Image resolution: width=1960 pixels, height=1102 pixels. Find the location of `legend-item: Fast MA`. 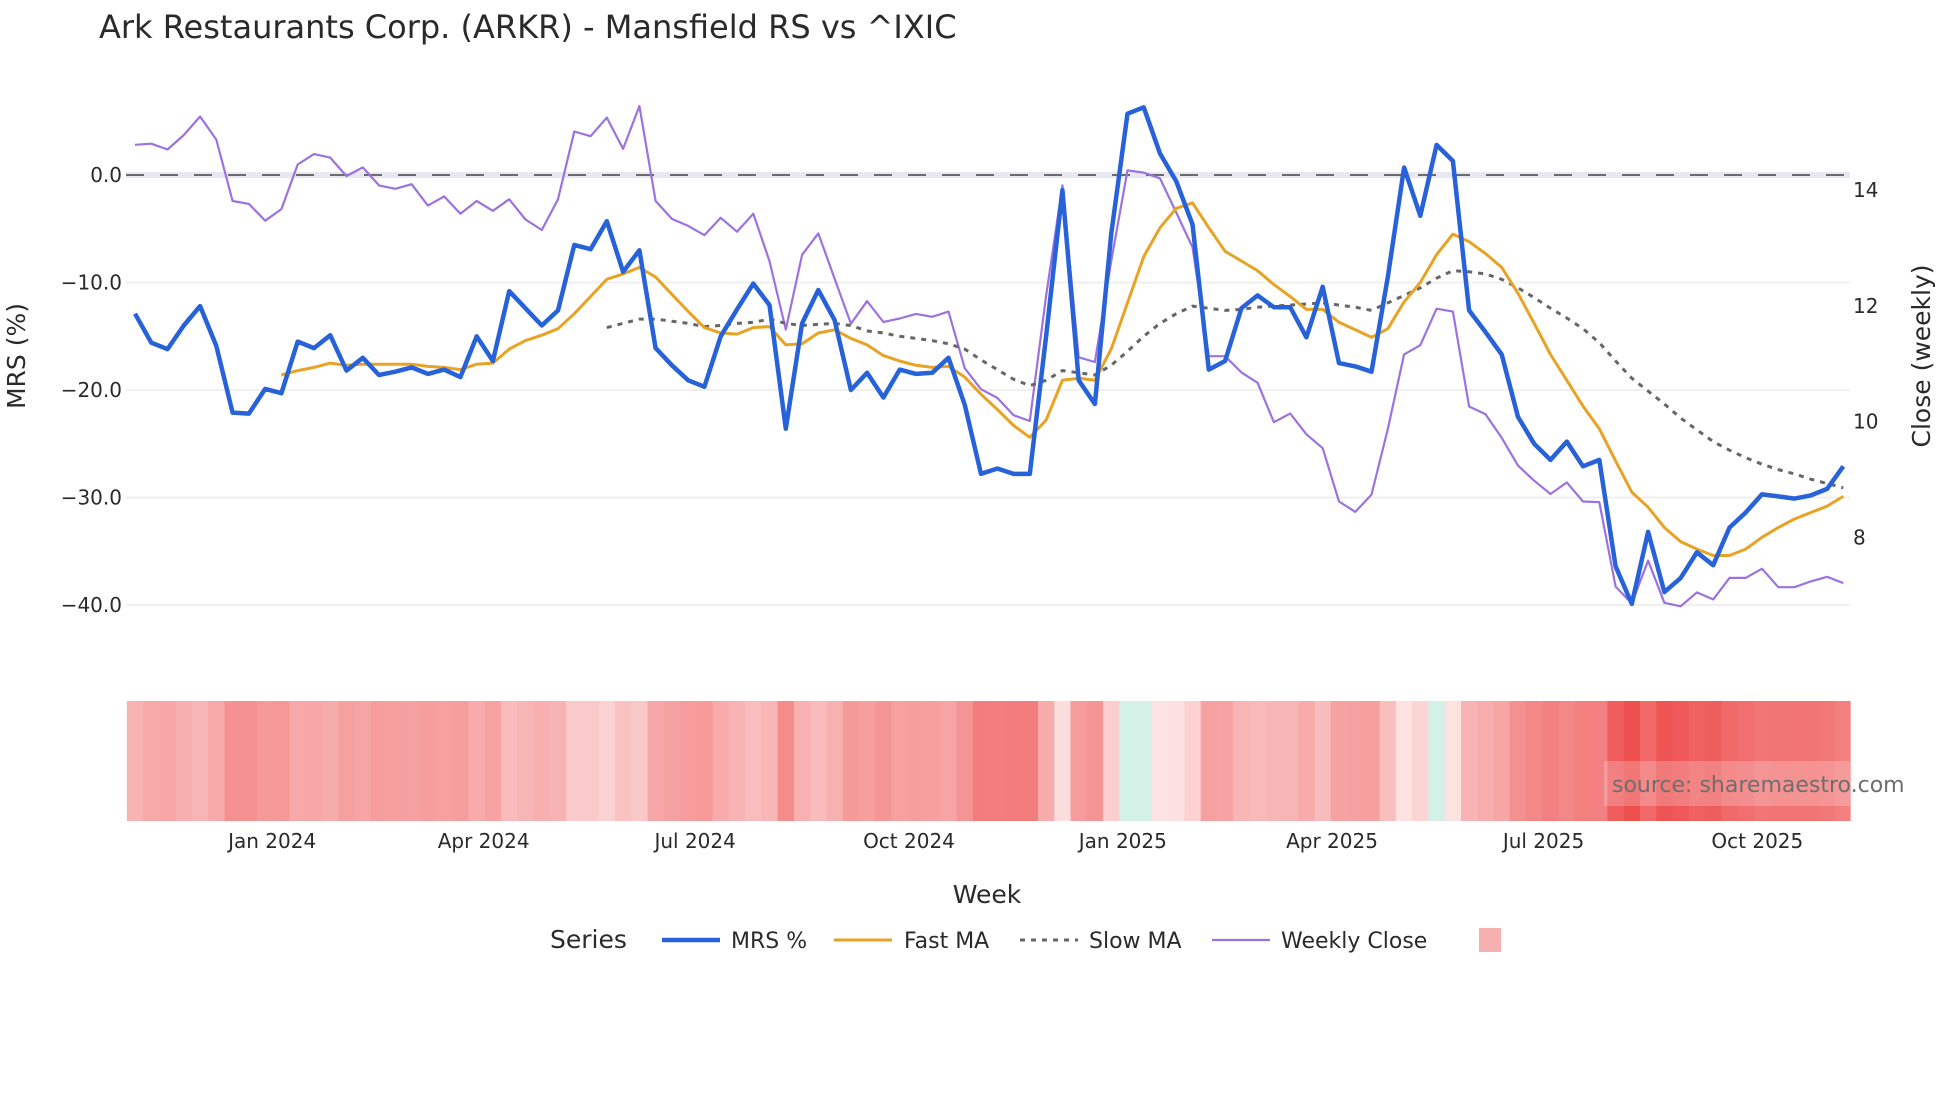

legend-item: Fast MA is located at coordinates (911, 941).